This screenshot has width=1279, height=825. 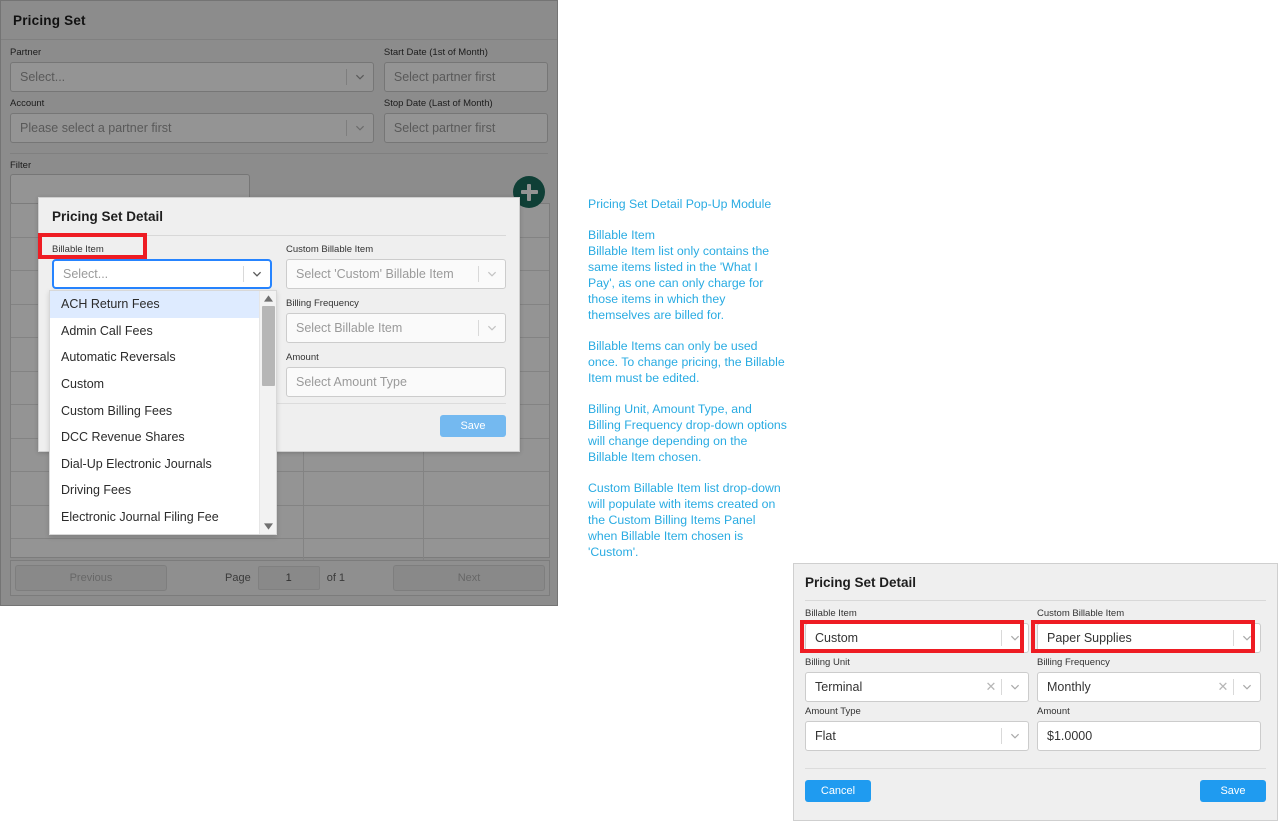 What do you see at coordinates (288, 578) in the screenshot?
I see `page-number-input: 1` at bounding box center [288, 578].